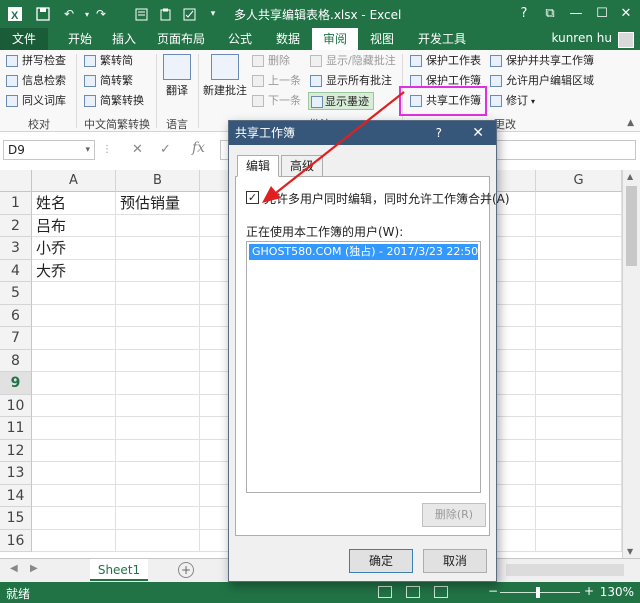  What do you see at coordinates (579, 473) in the screenshot?
I see `cell-G13` at bounding box center [579, 473].